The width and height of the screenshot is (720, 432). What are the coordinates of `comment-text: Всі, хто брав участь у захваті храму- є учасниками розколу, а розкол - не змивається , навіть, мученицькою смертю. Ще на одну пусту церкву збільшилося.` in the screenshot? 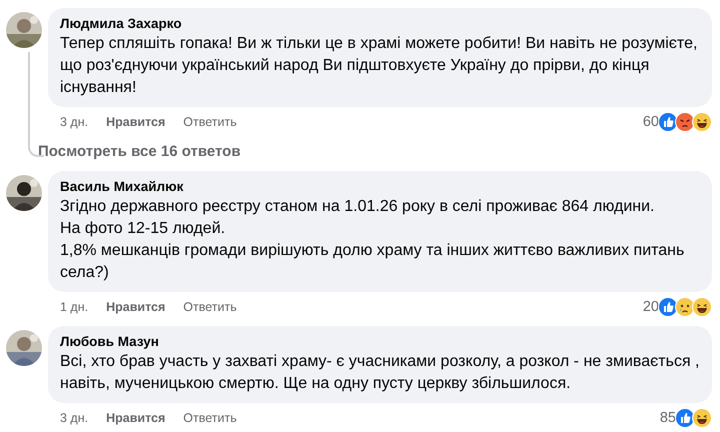 It's located at (380, 373).